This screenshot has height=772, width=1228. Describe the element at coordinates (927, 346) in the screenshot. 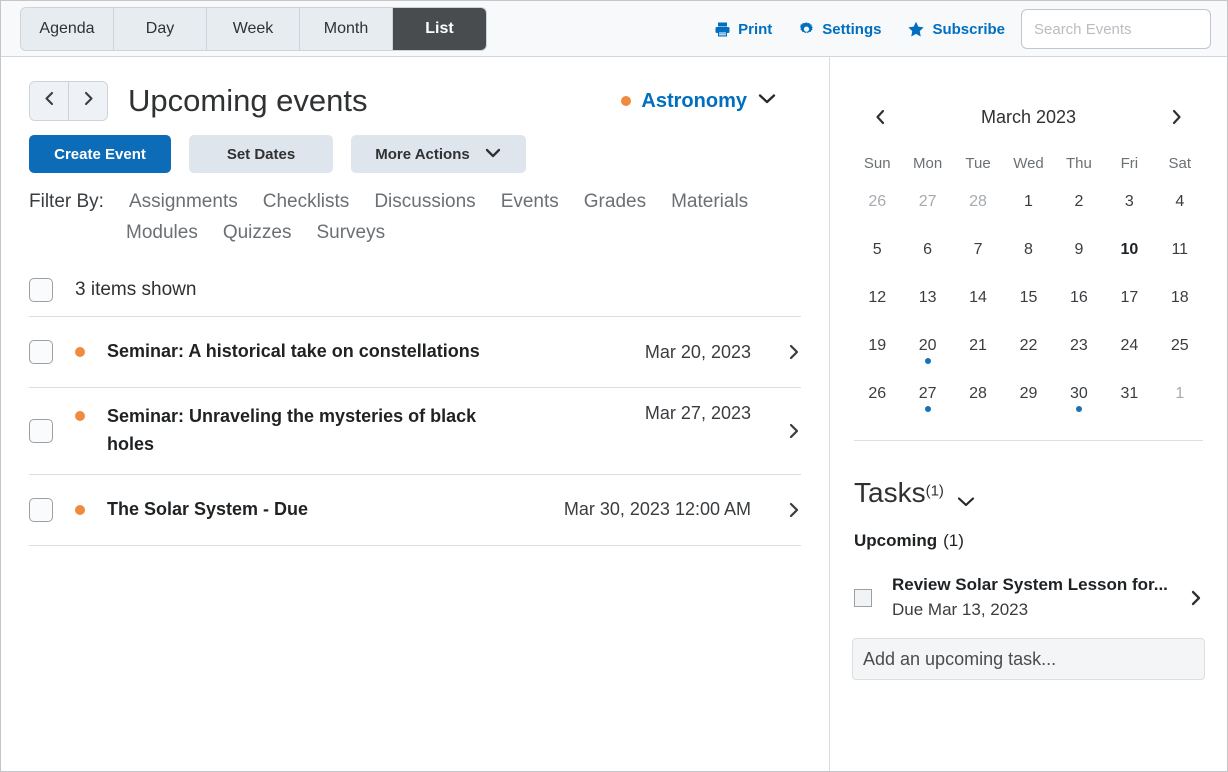

I see `calendar-day-20: 20` at that location.